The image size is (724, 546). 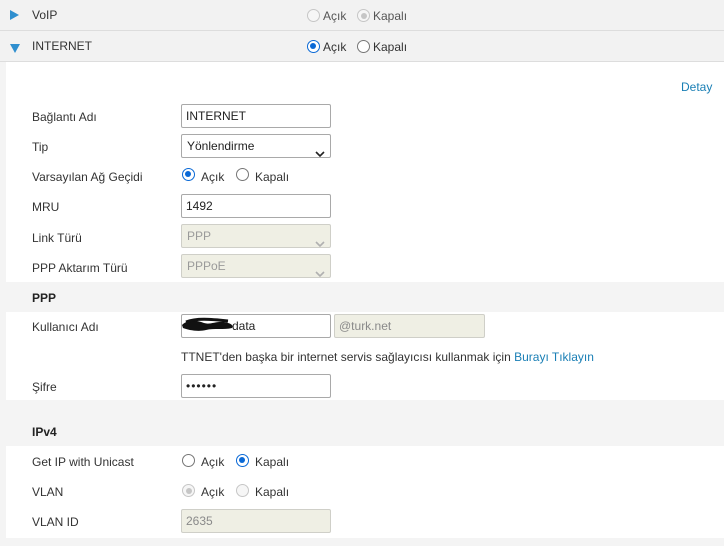 What do you see at coordinates (256, 146) in the screenshot?
I see `type-select: Yönlendirme` at bounding box center [256, 146].